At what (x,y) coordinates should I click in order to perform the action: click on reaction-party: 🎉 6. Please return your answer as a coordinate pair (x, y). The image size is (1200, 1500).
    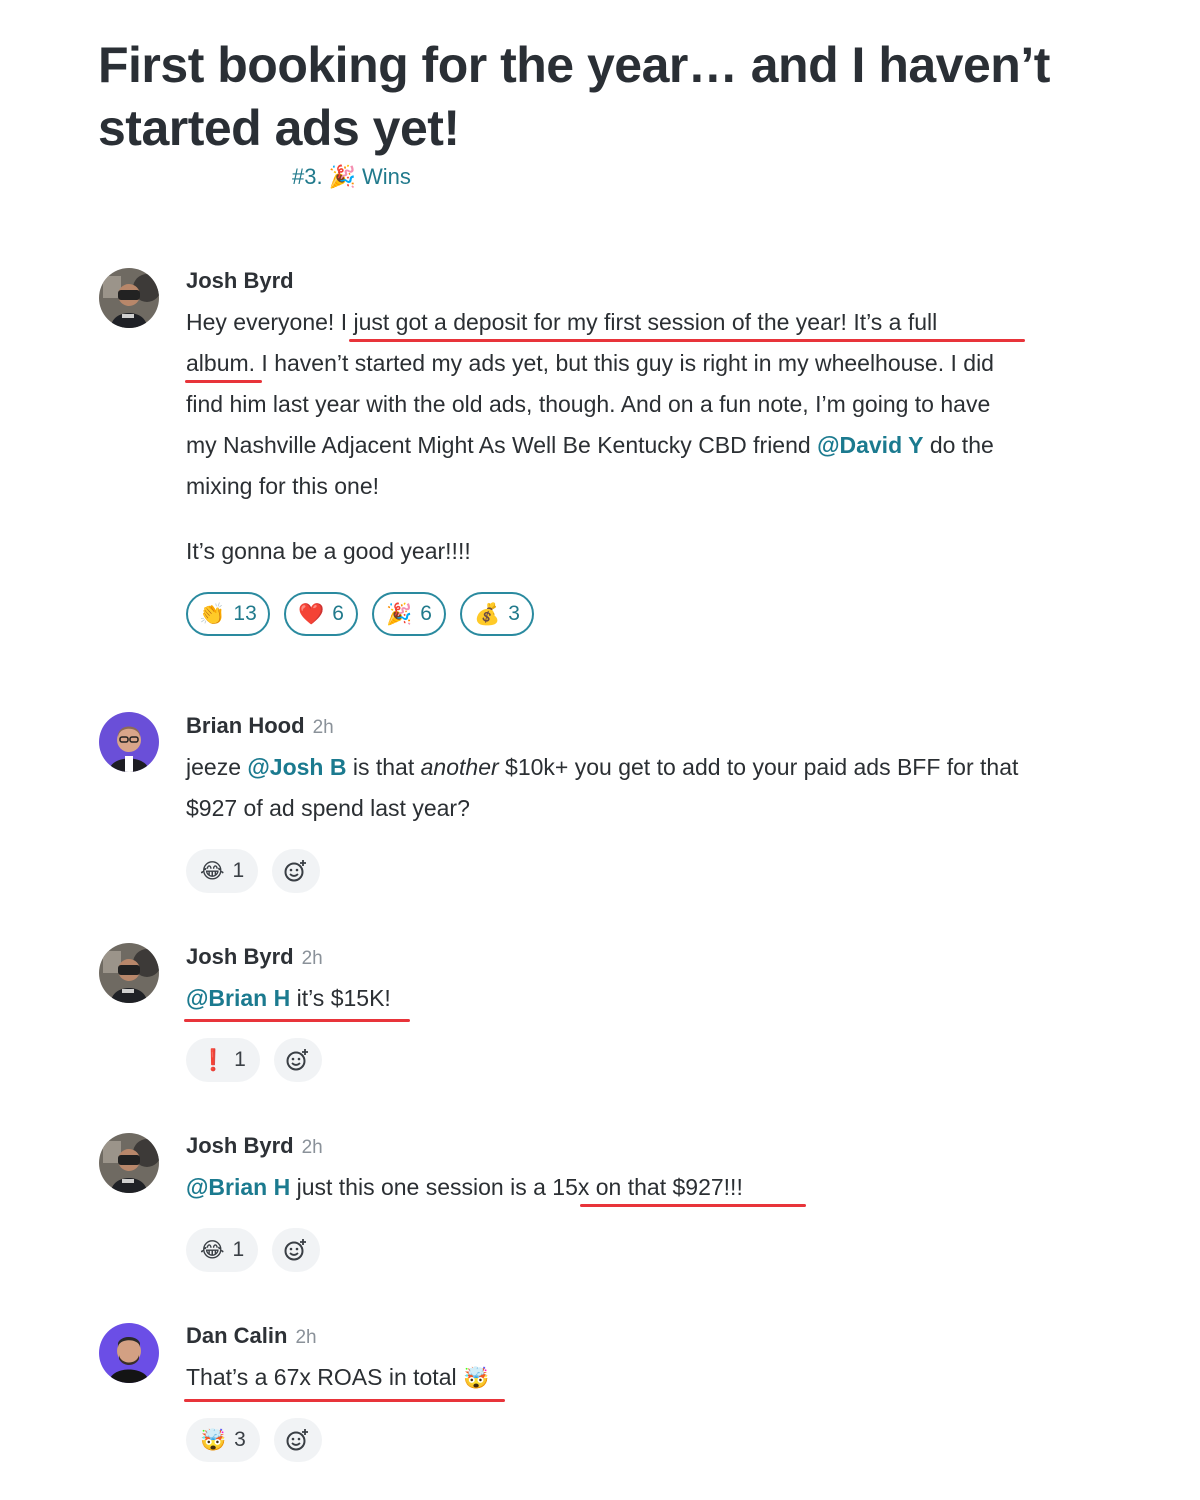
    Looking at the image, I should click on (409, 614).